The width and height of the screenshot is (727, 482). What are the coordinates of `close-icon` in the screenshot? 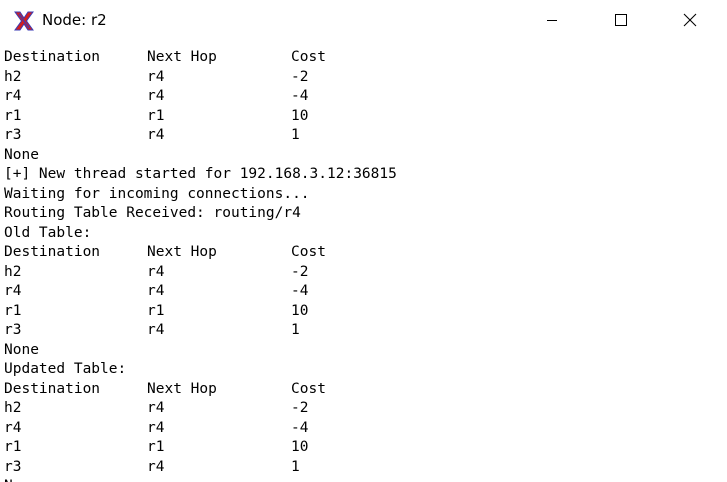 It's located at (690, 20).